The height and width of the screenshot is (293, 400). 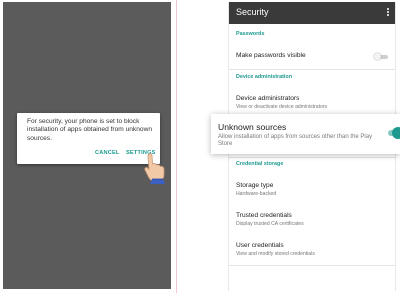 What do you see at coordinates (312, 13) in the screenshot?
I see `app-bar: Security` at bounding box center [312, 13].